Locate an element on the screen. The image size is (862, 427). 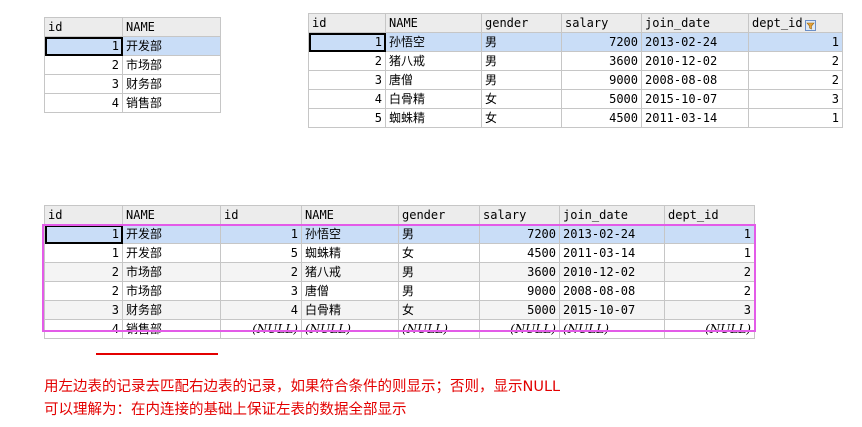
table-row: 1 开发部 1 孙悟空 男 7200 2013-02-24 1 is located at coordinates (399, 234).